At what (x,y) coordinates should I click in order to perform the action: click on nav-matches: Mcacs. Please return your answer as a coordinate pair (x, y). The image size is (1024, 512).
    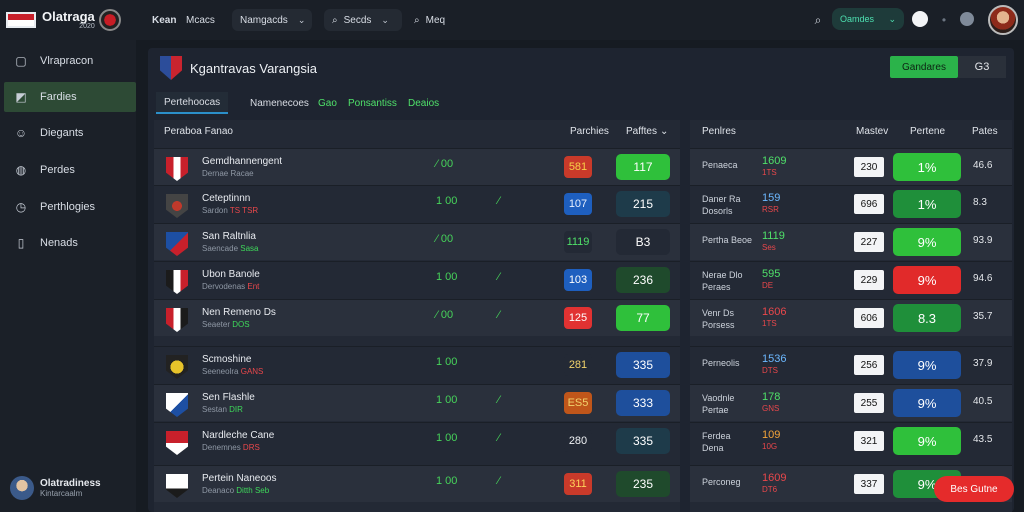
    Looking at the image, I should click on (200, 20).